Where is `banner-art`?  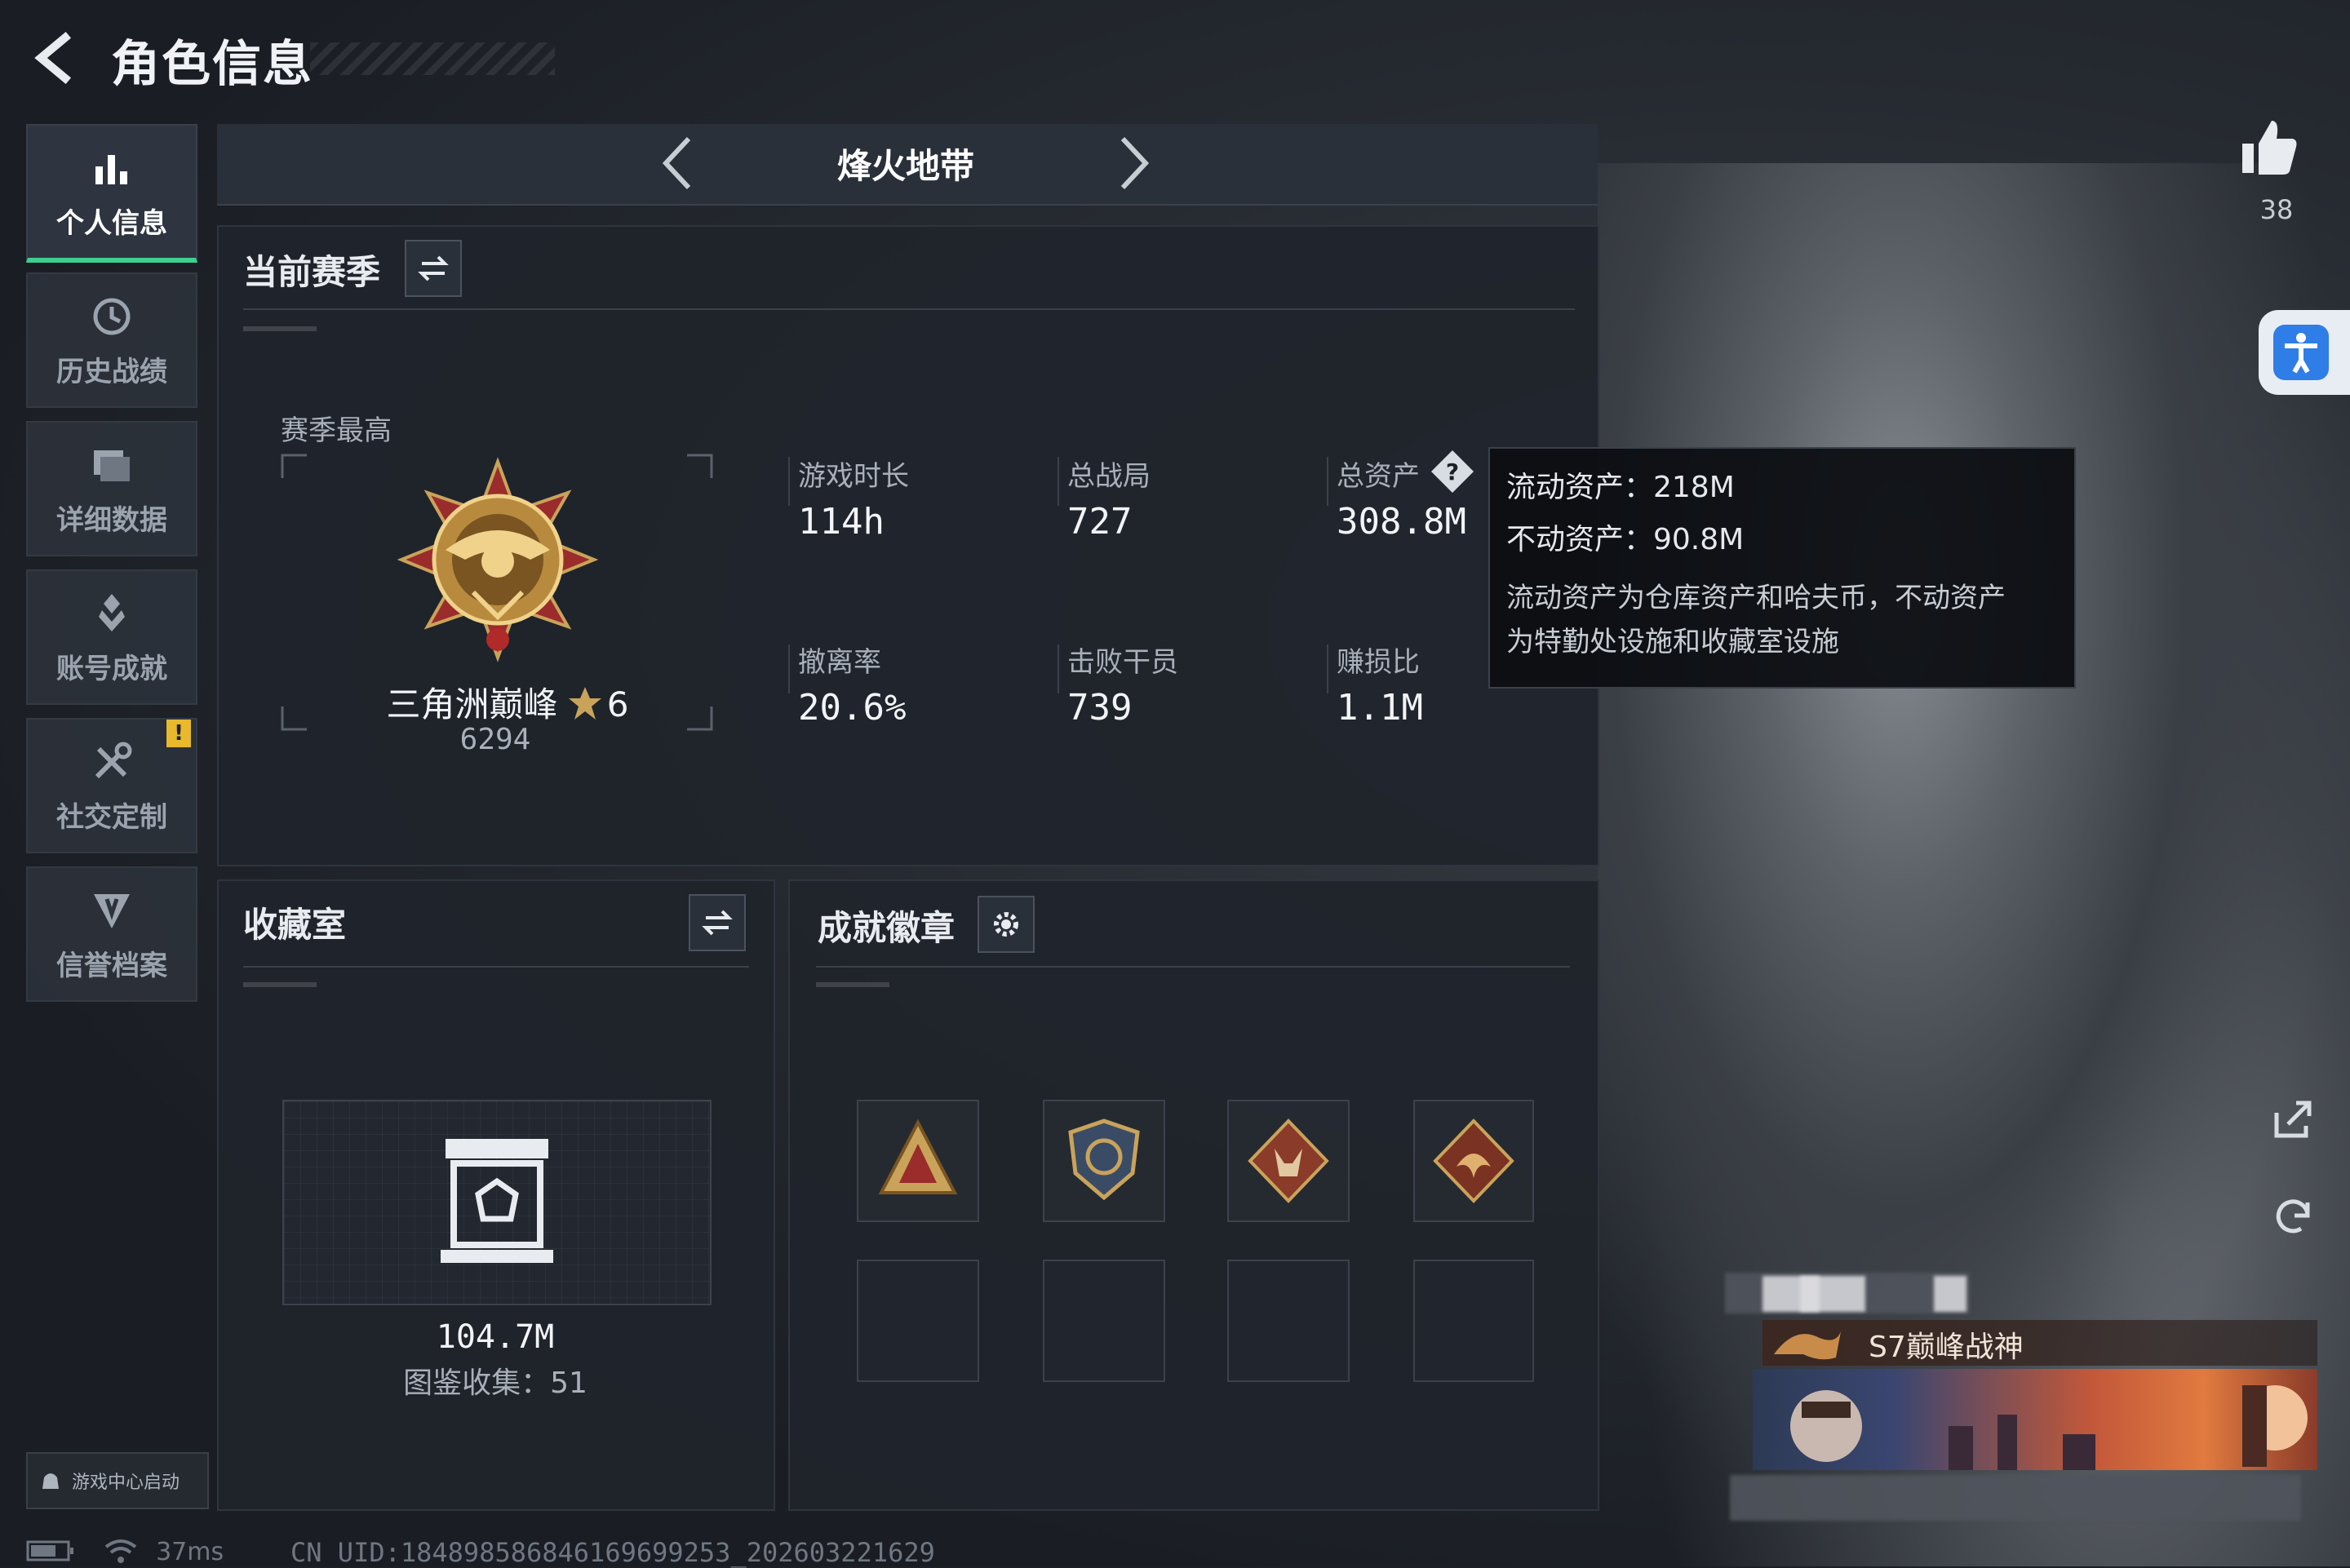 banner-art is located at coordinates (2049, 1427).